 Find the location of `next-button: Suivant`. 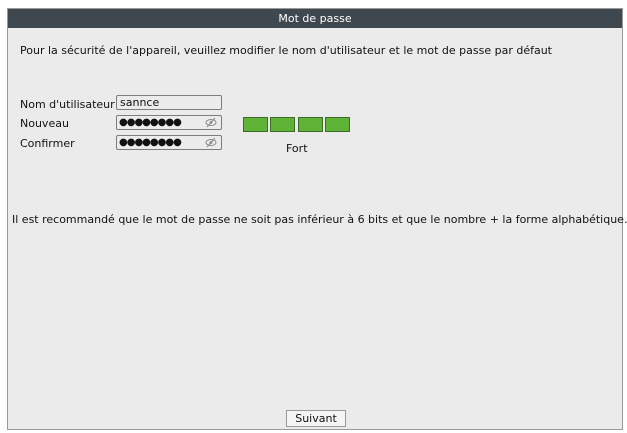

next-button: Suivant is located at coordinates (316, 418).